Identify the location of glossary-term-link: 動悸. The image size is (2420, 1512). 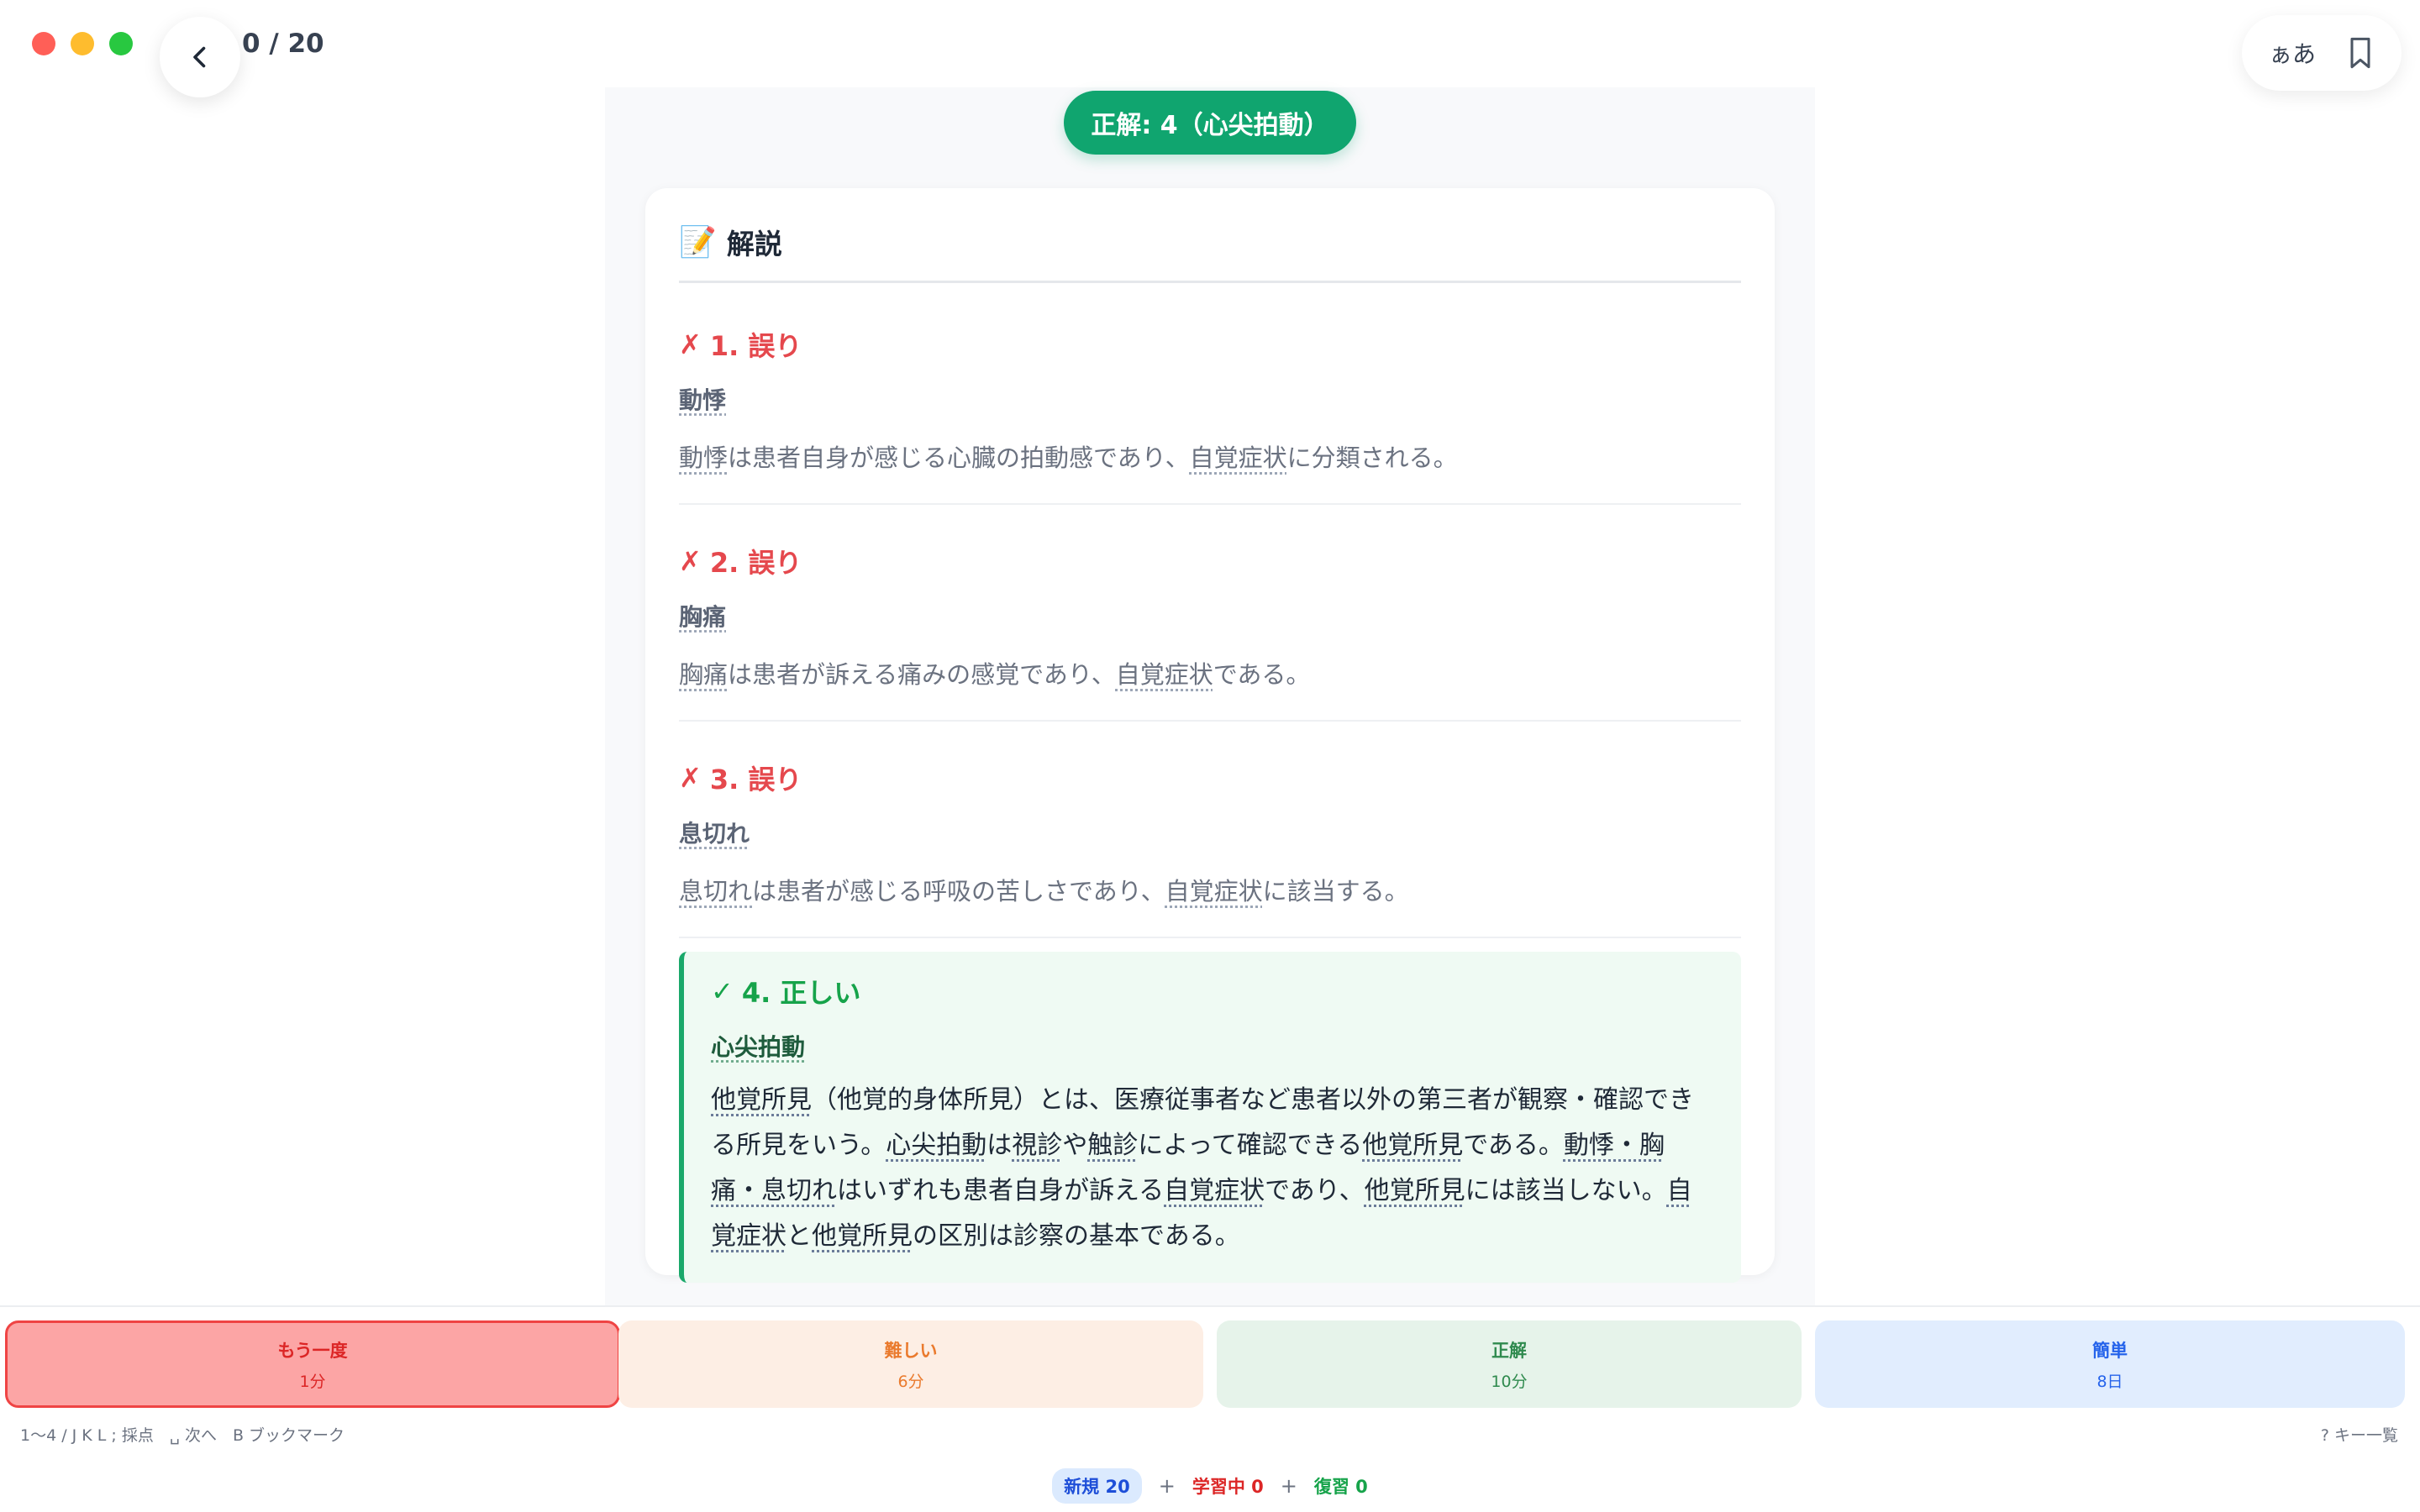
(704, 458).